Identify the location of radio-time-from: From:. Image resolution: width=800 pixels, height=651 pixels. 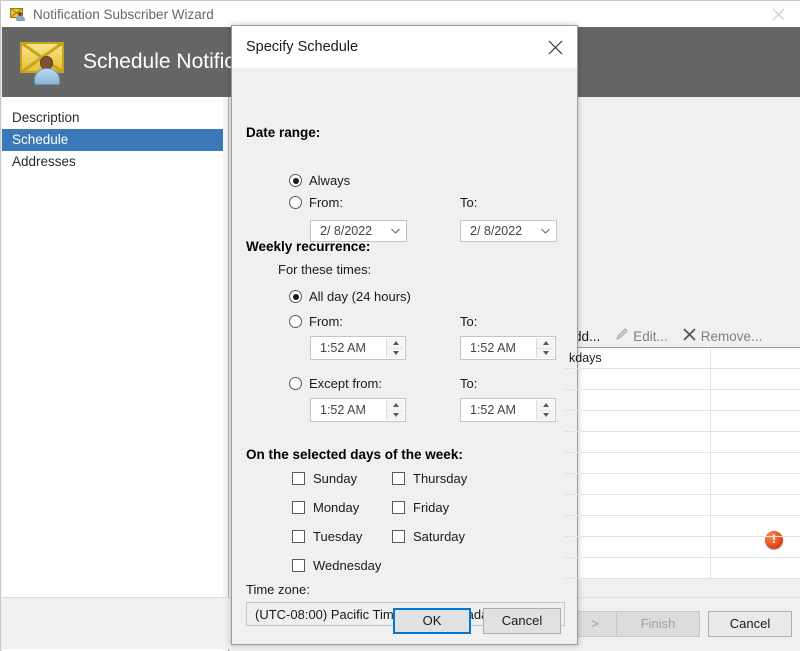
(316, 321).